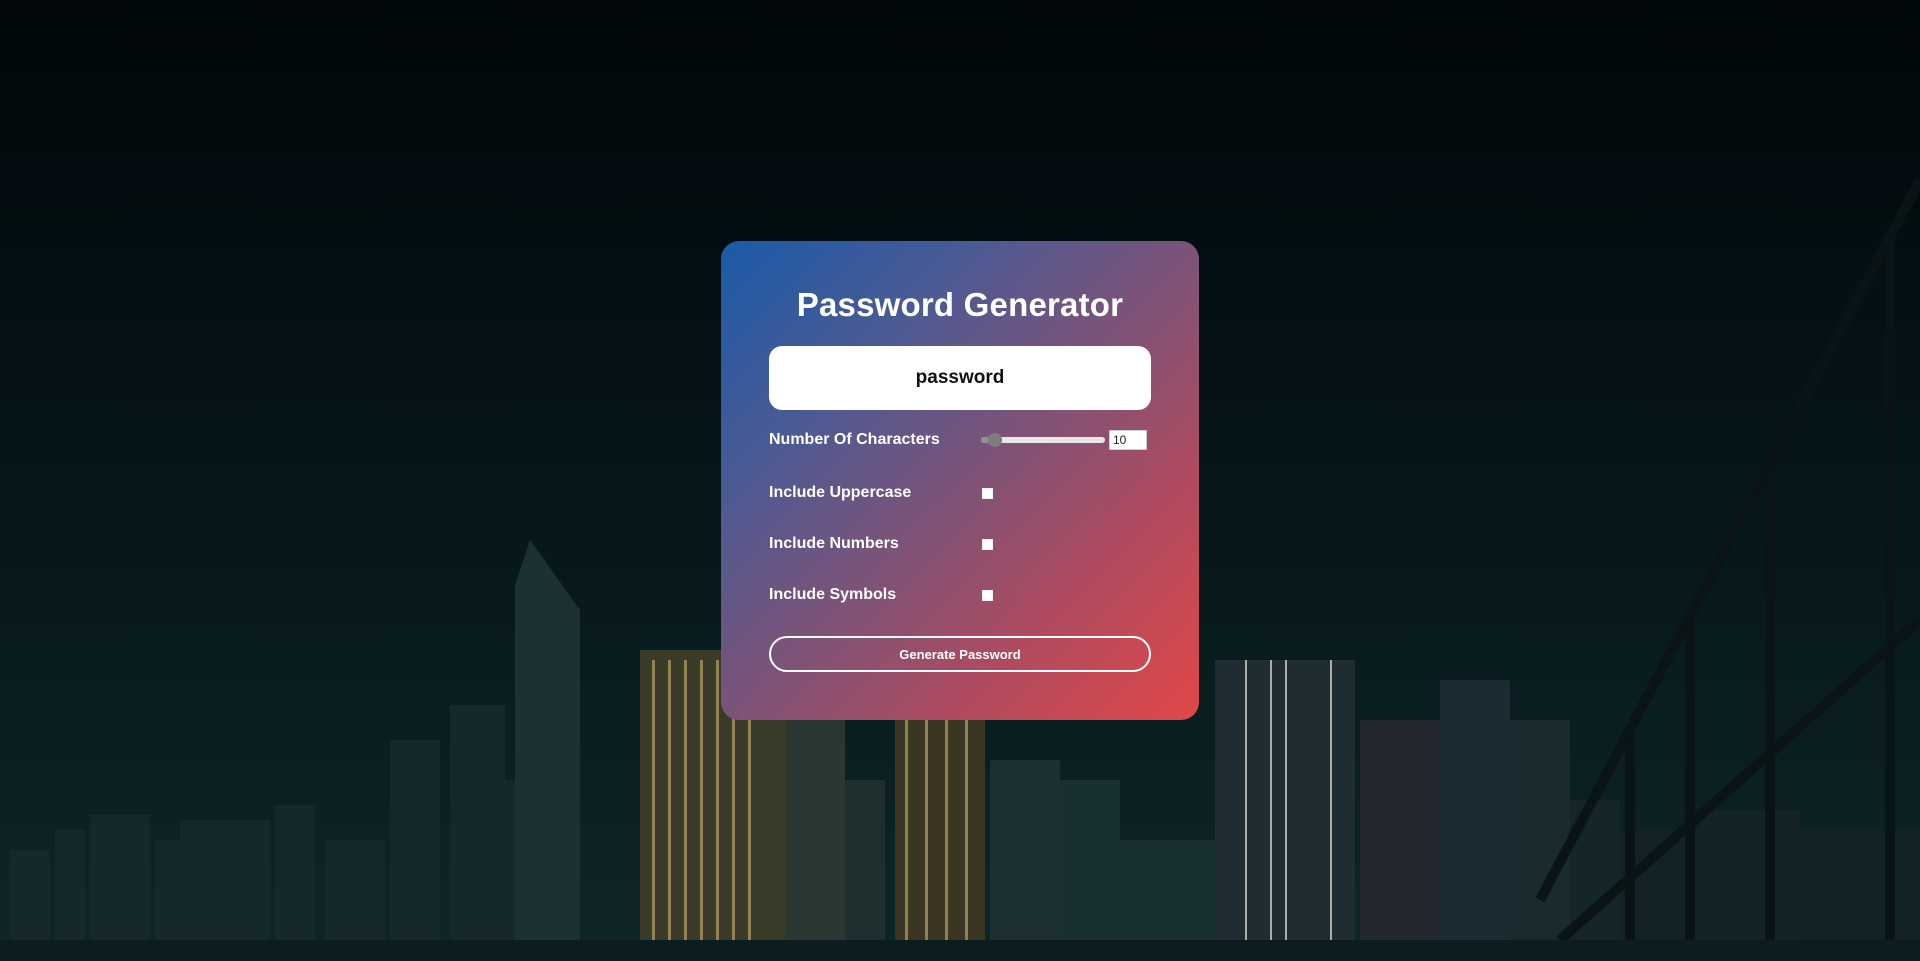 Image resolution: width=1920 pixels, height=961 pixels. I want to click on symbols-checkbox, so click(987, 595).